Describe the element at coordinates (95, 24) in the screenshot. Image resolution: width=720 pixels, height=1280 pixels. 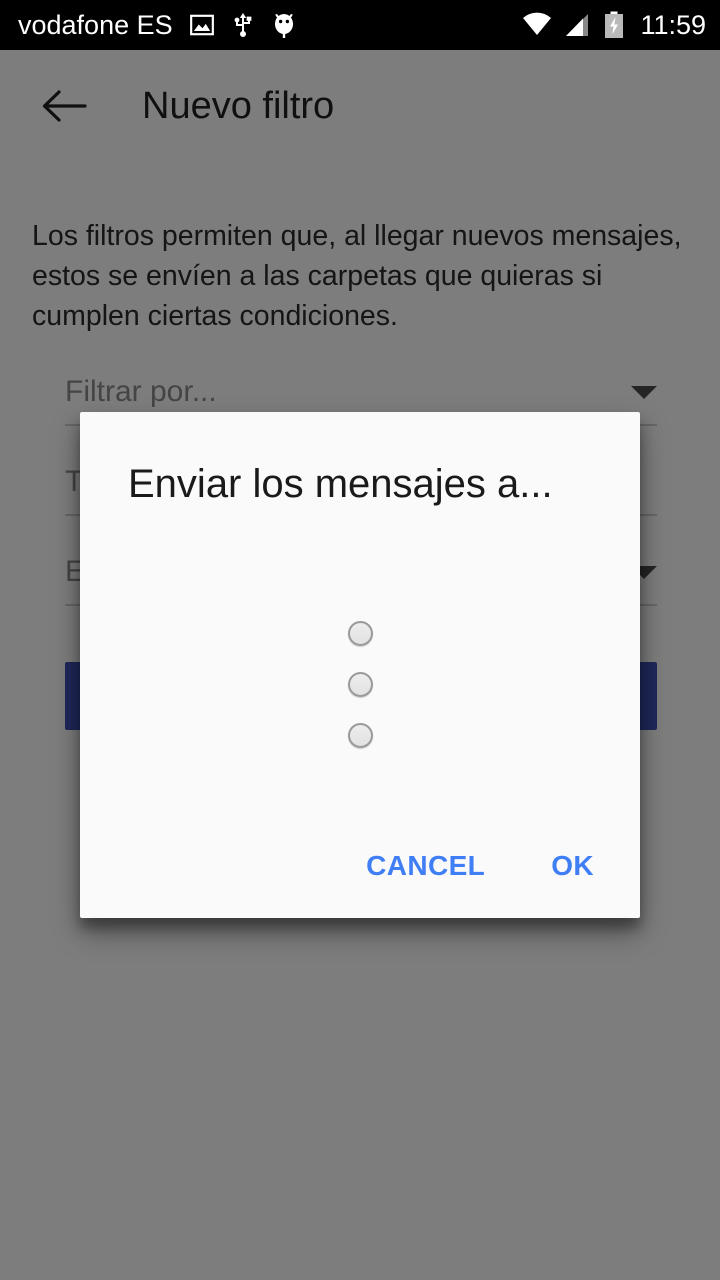
I see `carrier-label: vodafone ES` at that location.